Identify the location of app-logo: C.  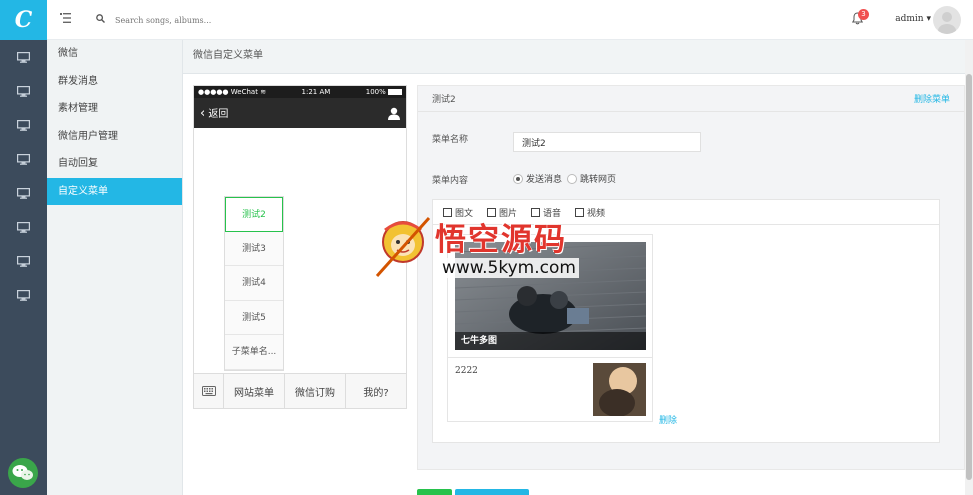
(23, 20).